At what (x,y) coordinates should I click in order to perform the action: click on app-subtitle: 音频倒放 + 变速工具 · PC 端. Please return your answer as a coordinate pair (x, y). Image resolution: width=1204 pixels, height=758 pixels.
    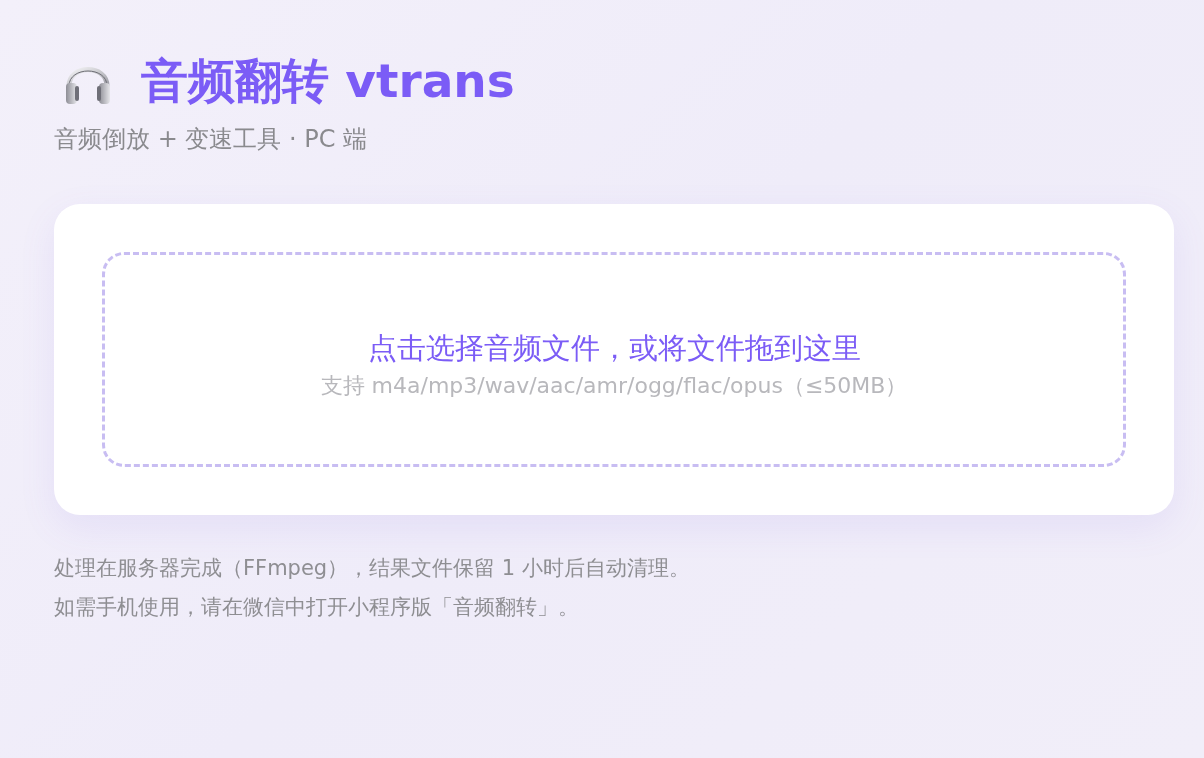
    Looking at the image, I should click on (211, 139).